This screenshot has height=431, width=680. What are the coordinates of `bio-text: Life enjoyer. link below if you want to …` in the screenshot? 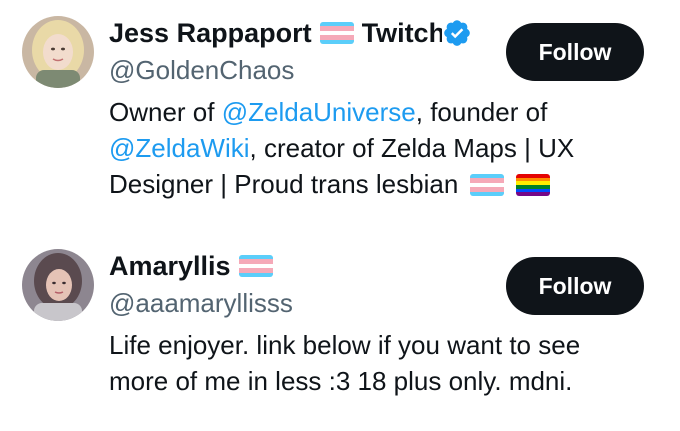 It's located at (345, 363).